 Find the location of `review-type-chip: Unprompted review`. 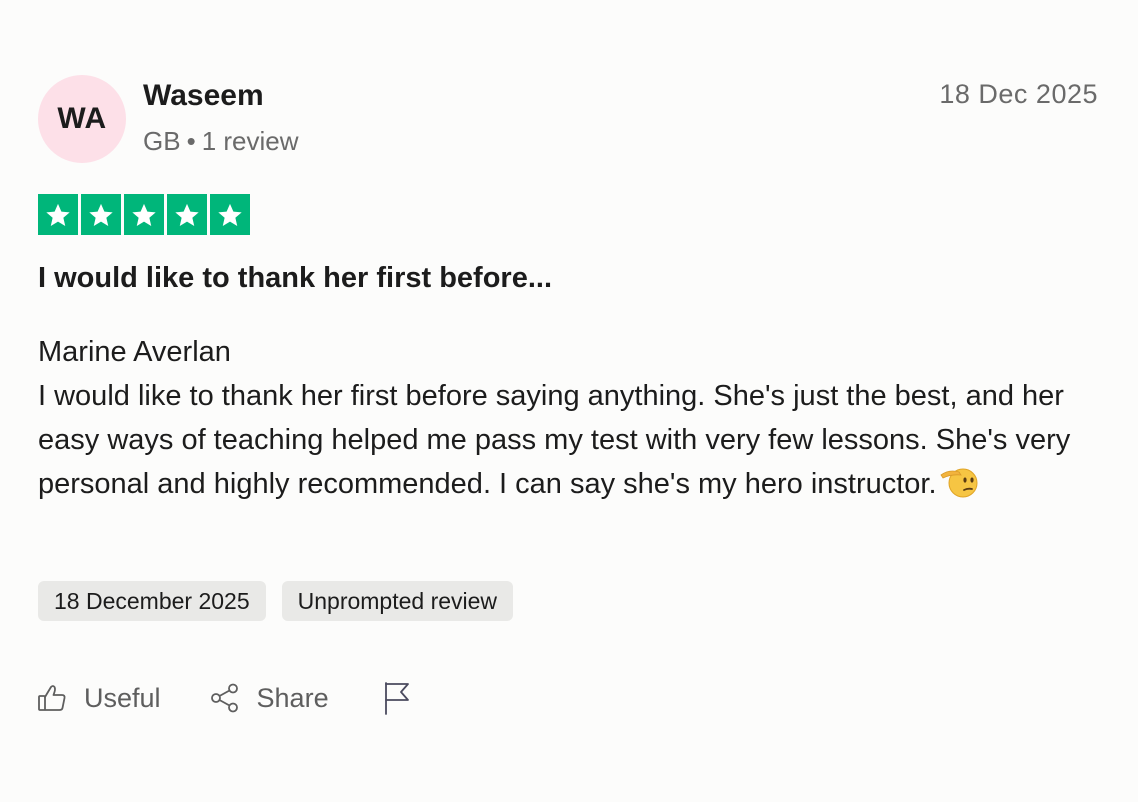

review-type-chip: Unprompted review is located at coordinates (397, 601).